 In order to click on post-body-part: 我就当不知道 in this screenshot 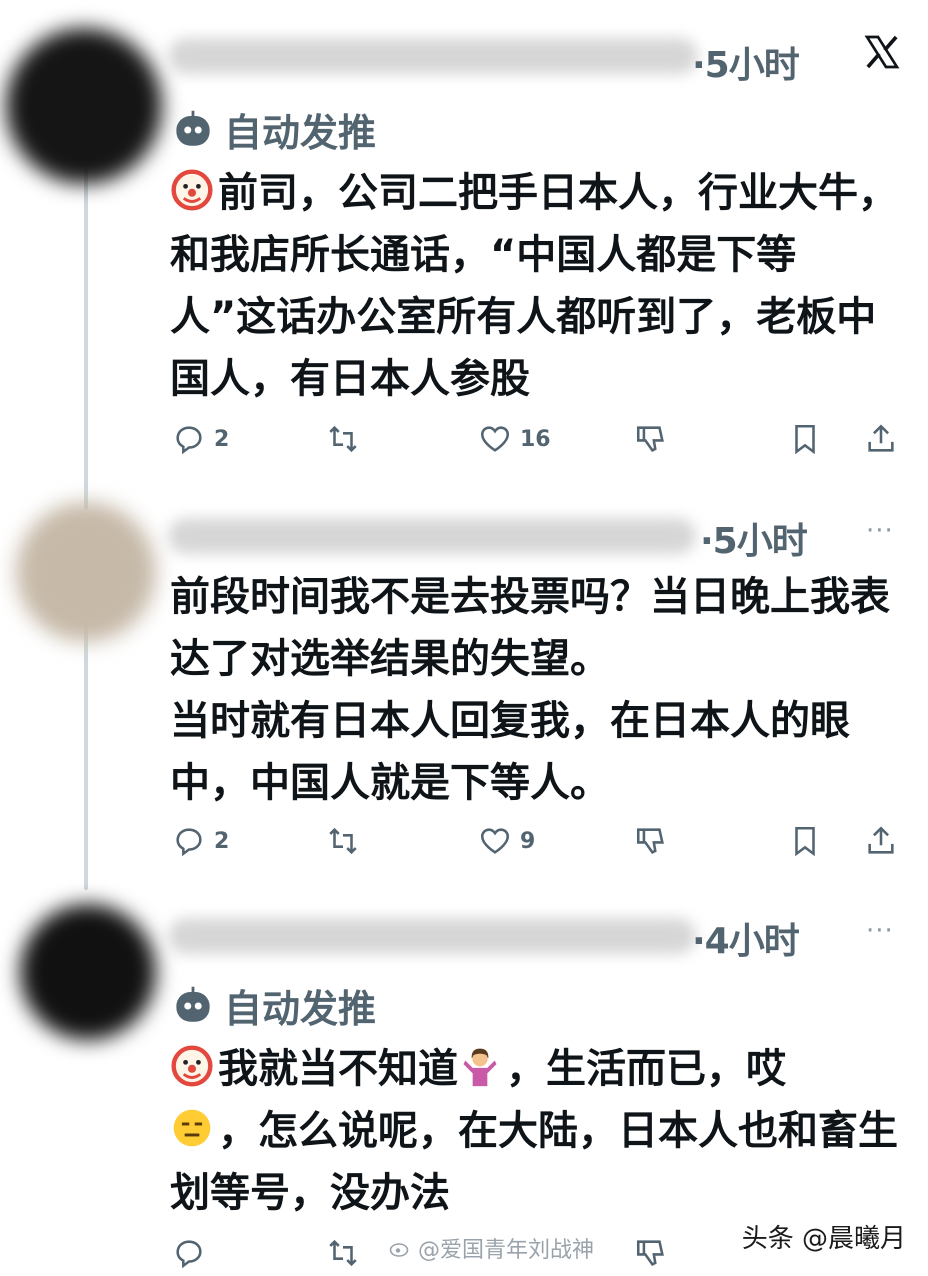, I will do `click(338, 1069)`.